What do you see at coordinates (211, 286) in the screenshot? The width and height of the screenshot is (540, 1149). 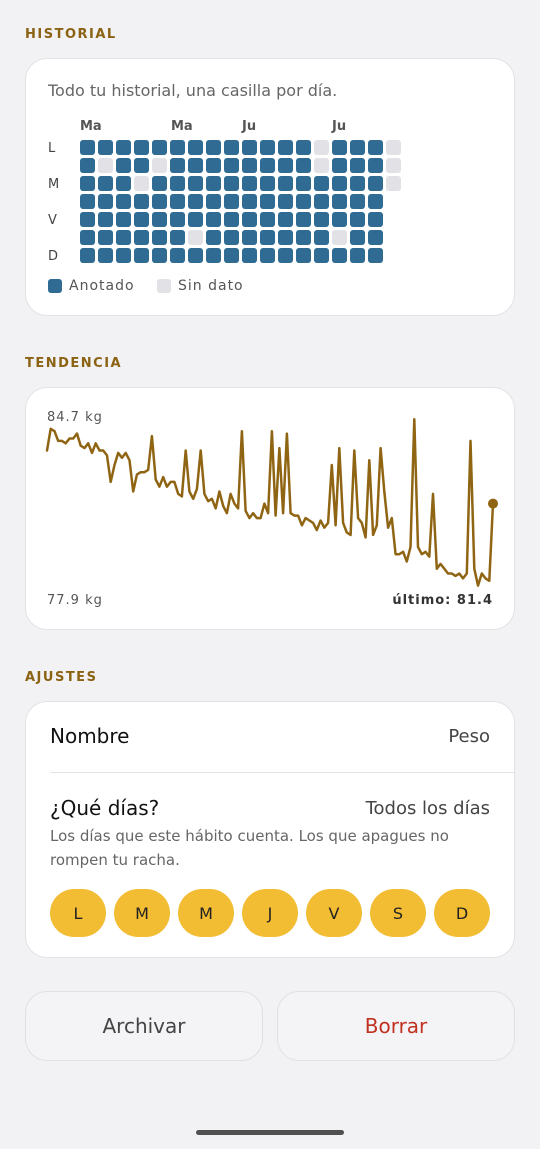 I see `legend-no-data-label: Sin dato` at bounding box center [211, 286].